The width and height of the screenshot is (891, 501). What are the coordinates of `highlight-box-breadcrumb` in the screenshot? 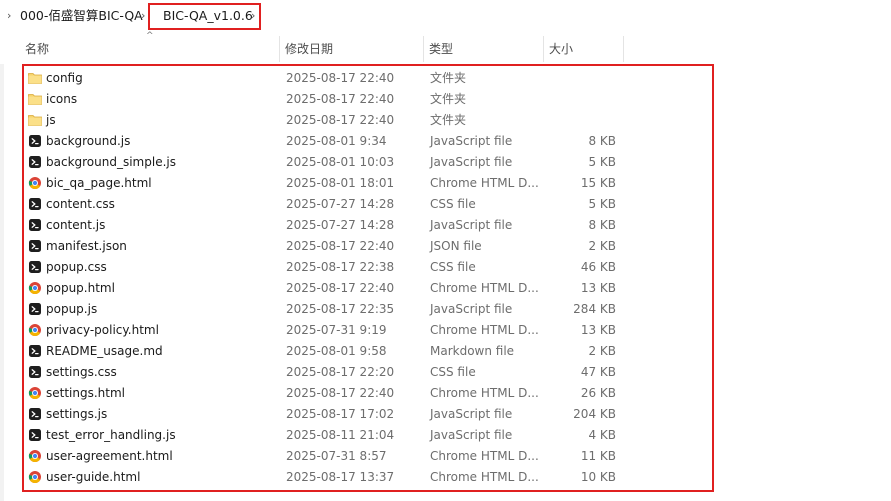 It's located at (204, 16).